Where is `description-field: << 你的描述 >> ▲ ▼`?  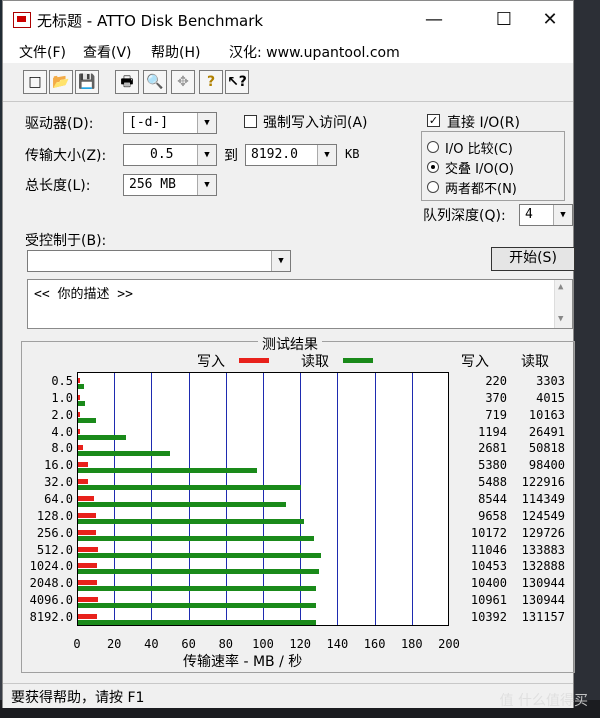
description-field: << 你的描述 >> ▲ ▼ is located at coordinates (300, 304).